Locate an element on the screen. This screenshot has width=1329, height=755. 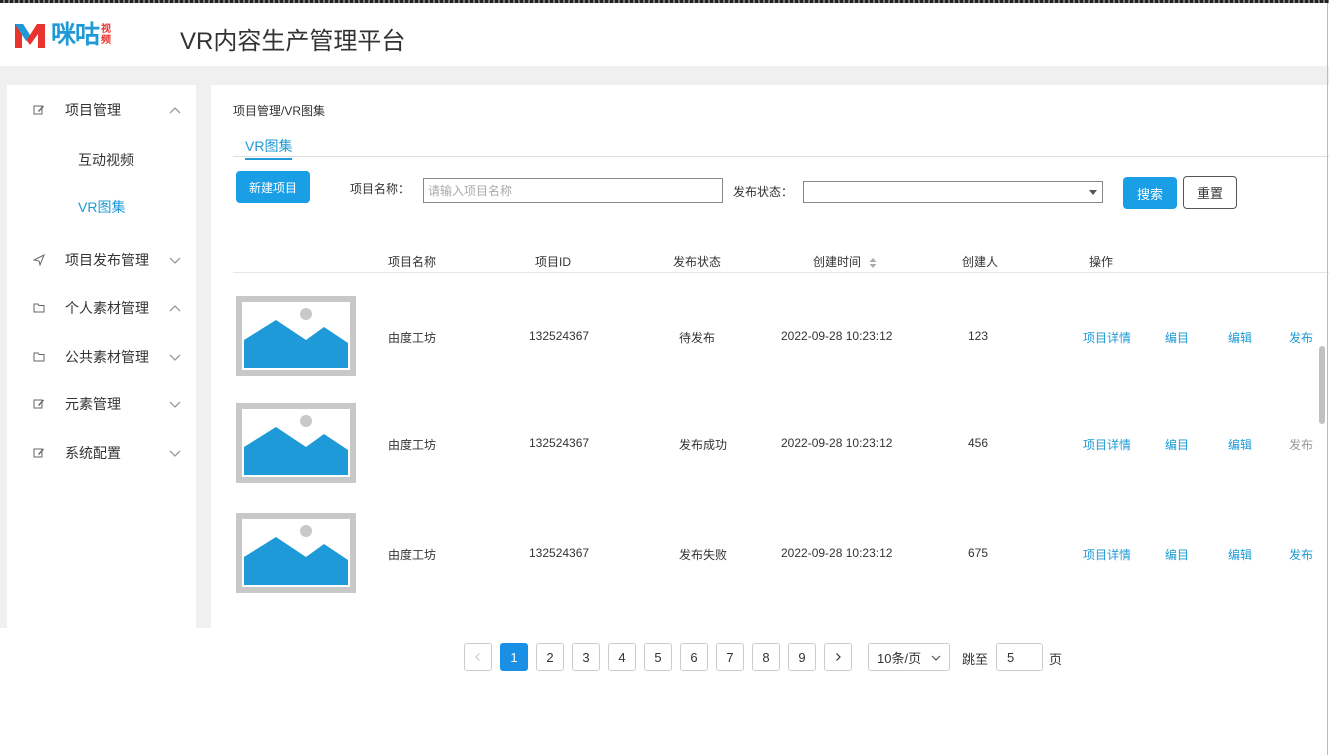
sidebar-item-personal-assets: 个人素材管理 is located at coordinates (101, 308).